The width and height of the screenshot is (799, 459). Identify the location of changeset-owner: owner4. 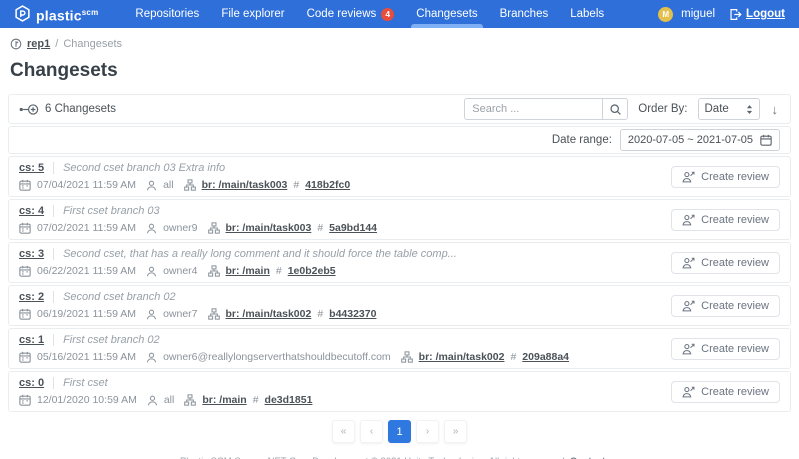
(180, 271).